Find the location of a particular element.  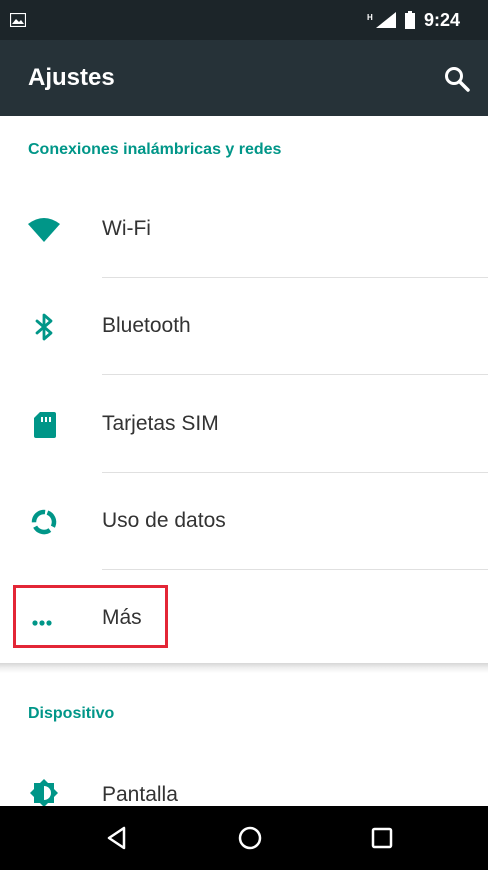

signal-icon: H is located at coordinates (381, 20).